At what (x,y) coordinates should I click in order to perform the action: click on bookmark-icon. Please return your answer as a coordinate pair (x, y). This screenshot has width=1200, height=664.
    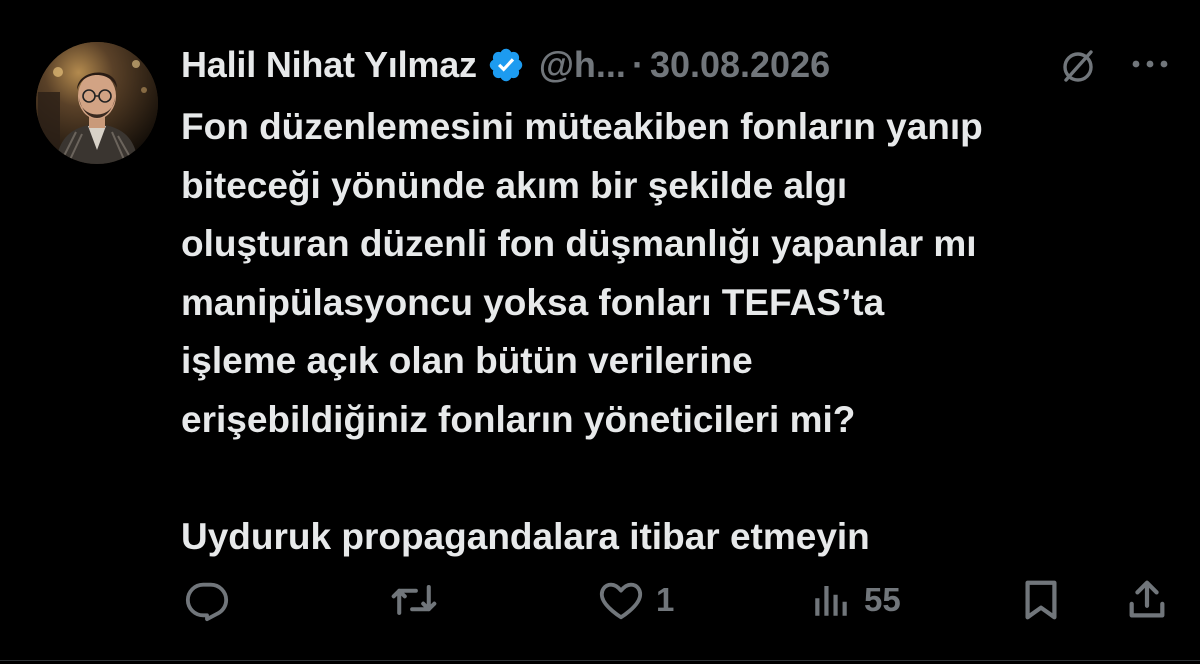
    Looking at the image, I should click on (1041, 600).